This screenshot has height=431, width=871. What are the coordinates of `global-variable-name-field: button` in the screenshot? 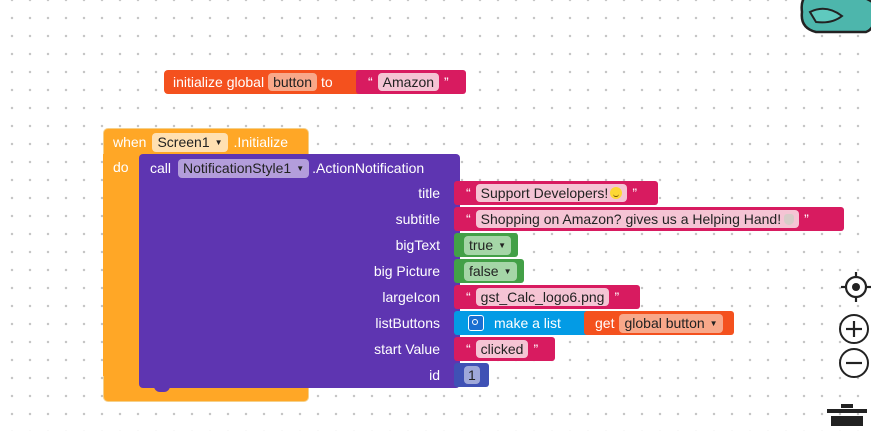 It's located at (292, 82).